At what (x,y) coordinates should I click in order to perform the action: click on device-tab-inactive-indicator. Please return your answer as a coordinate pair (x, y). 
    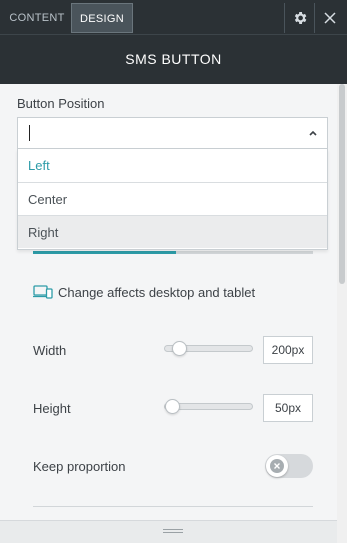
    Looking at the image, I should click on (244, 252).